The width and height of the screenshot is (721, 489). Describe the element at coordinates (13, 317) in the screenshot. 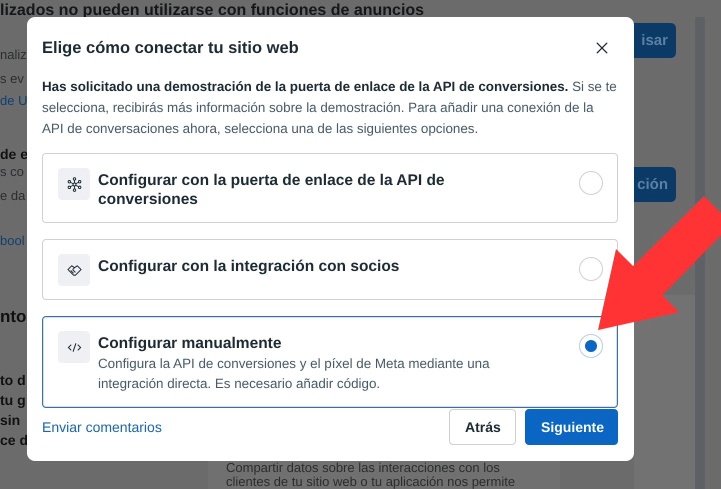

I see `page-text: nto` at that location.